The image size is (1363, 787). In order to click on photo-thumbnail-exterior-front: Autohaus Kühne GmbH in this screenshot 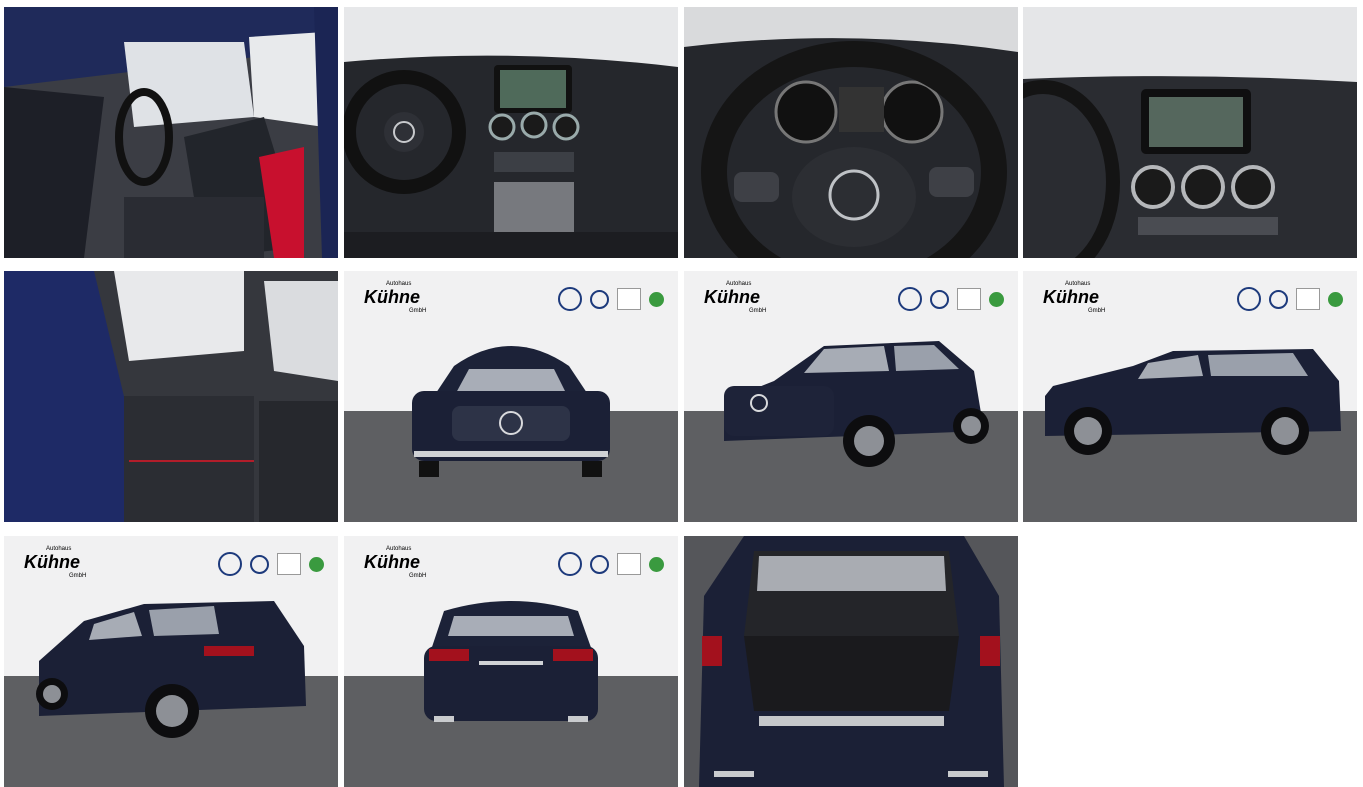, I will do `click(511, 396)`.